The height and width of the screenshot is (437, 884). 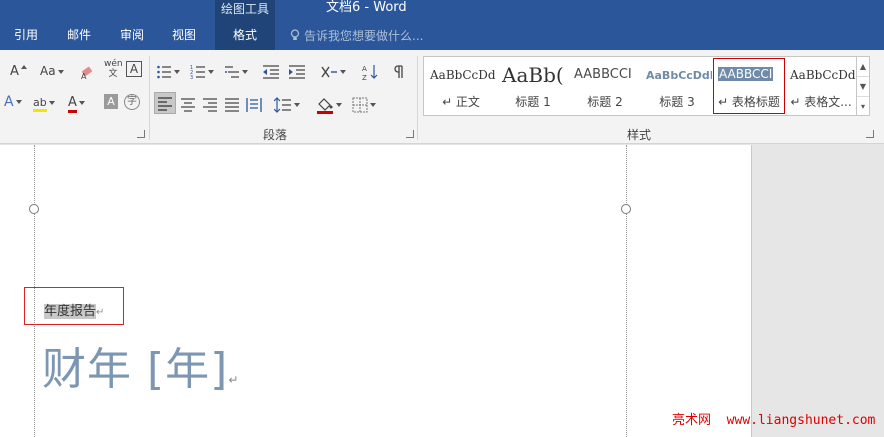 I want to click on paragraph-group-label: 段落, so click(x=275, y=135).